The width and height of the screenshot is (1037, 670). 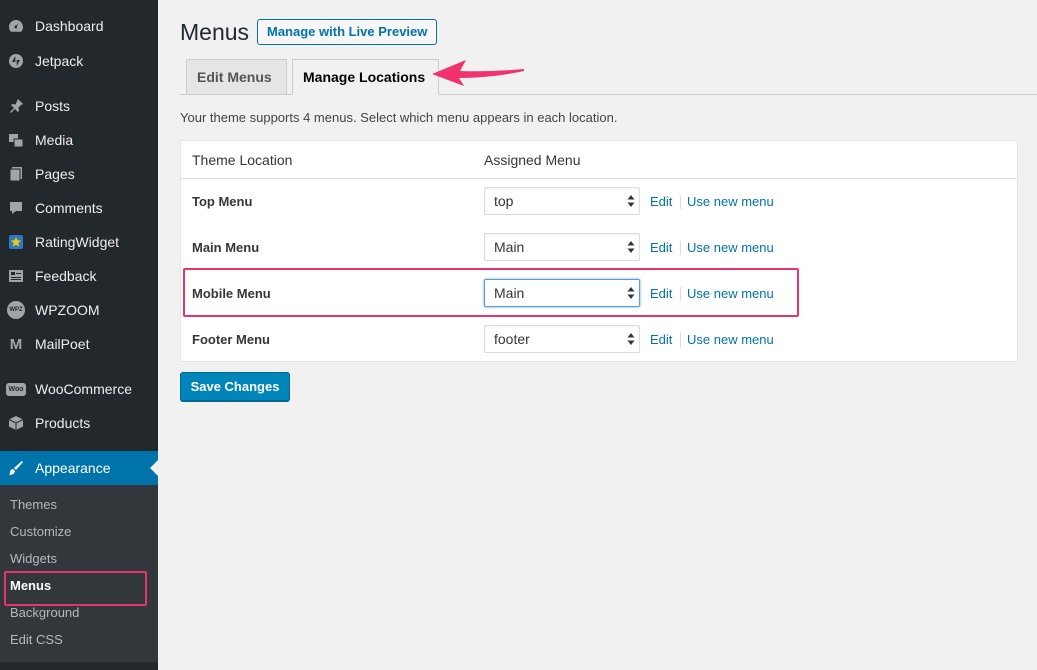 I want to click on column-header-assigned-menu: Assigned Menu, so click(x=532, y=160).